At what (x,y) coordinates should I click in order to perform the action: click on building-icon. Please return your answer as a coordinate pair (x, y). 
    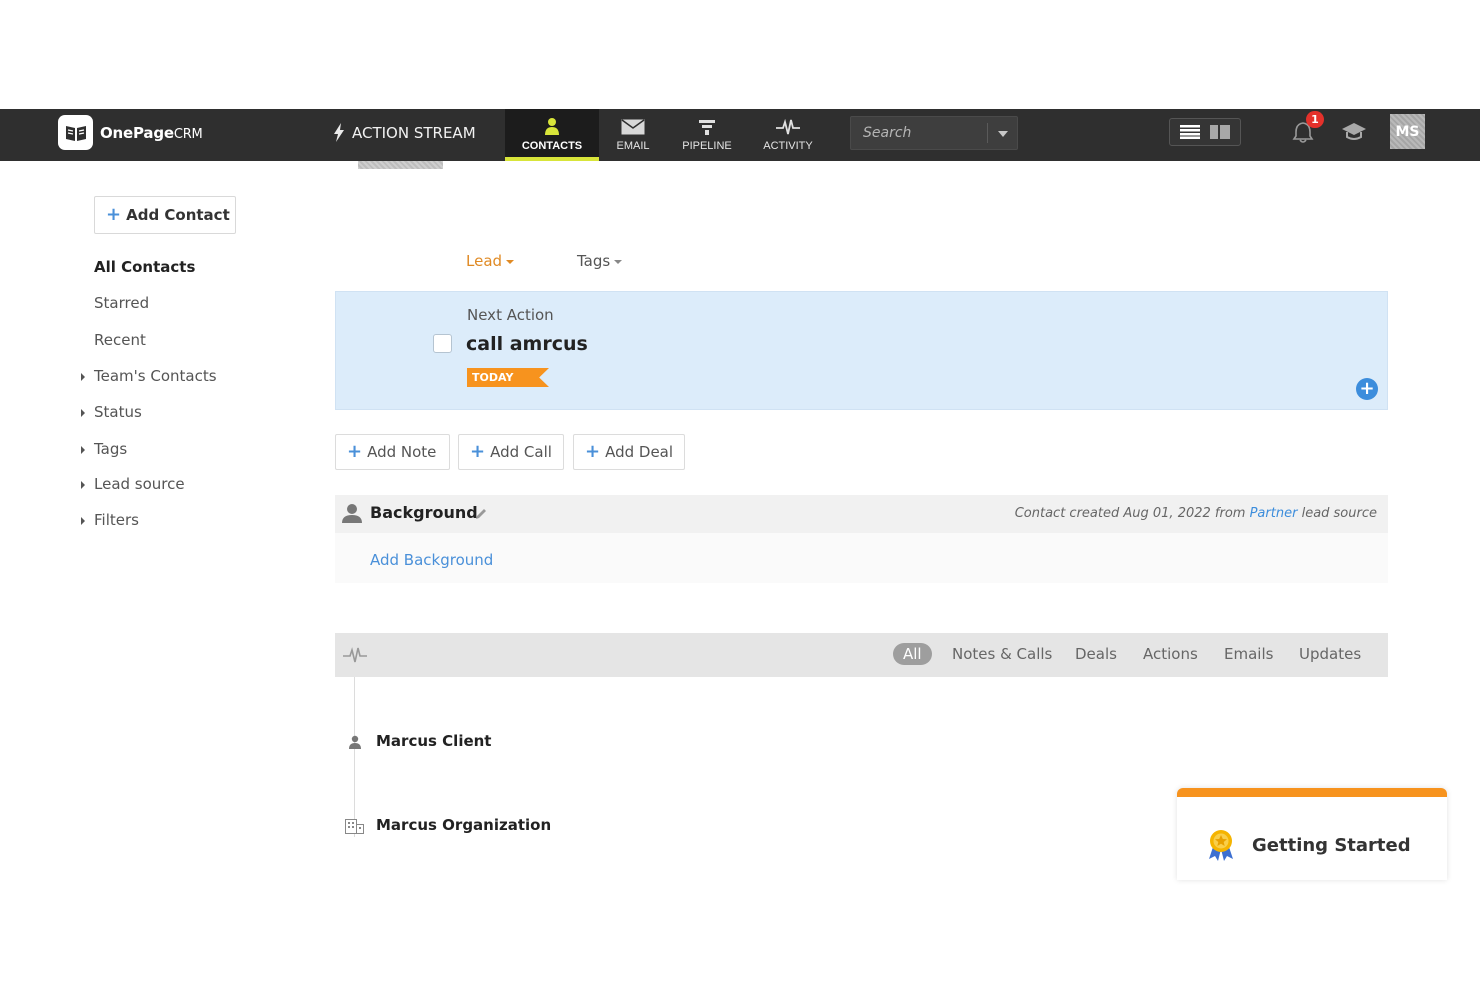
    Looking at the image, I should click on (354, 826).